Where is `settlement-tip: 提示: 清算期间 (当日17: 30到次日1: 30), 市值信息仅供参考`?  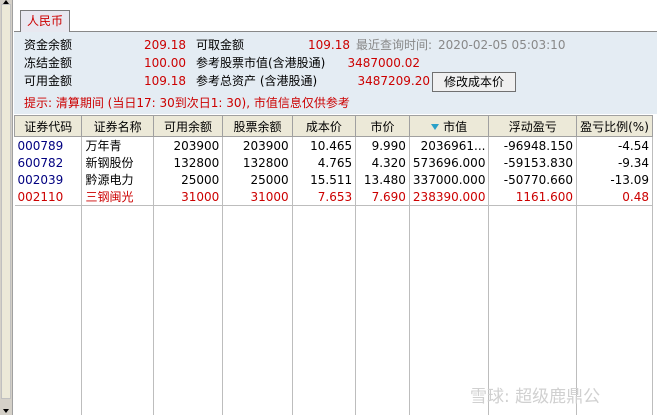
settlement-tip: 提示: 清算期间 (当日17: 30到次日1: 30), 市值信息仅供参考 is located at coordinates (187, 103).